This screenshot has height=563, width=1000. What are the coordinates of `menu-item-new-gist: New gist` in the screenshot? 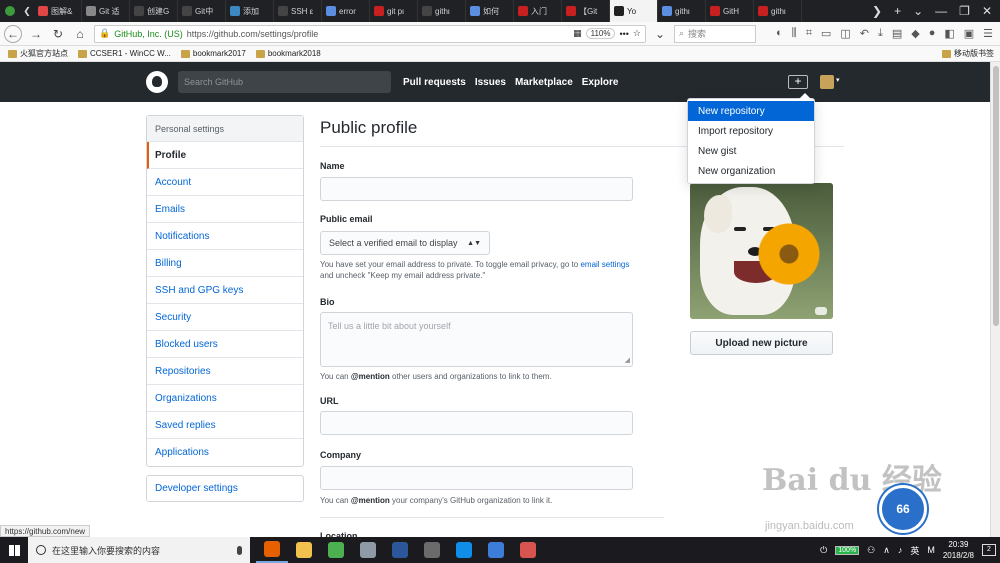 It's located at (751, 151).